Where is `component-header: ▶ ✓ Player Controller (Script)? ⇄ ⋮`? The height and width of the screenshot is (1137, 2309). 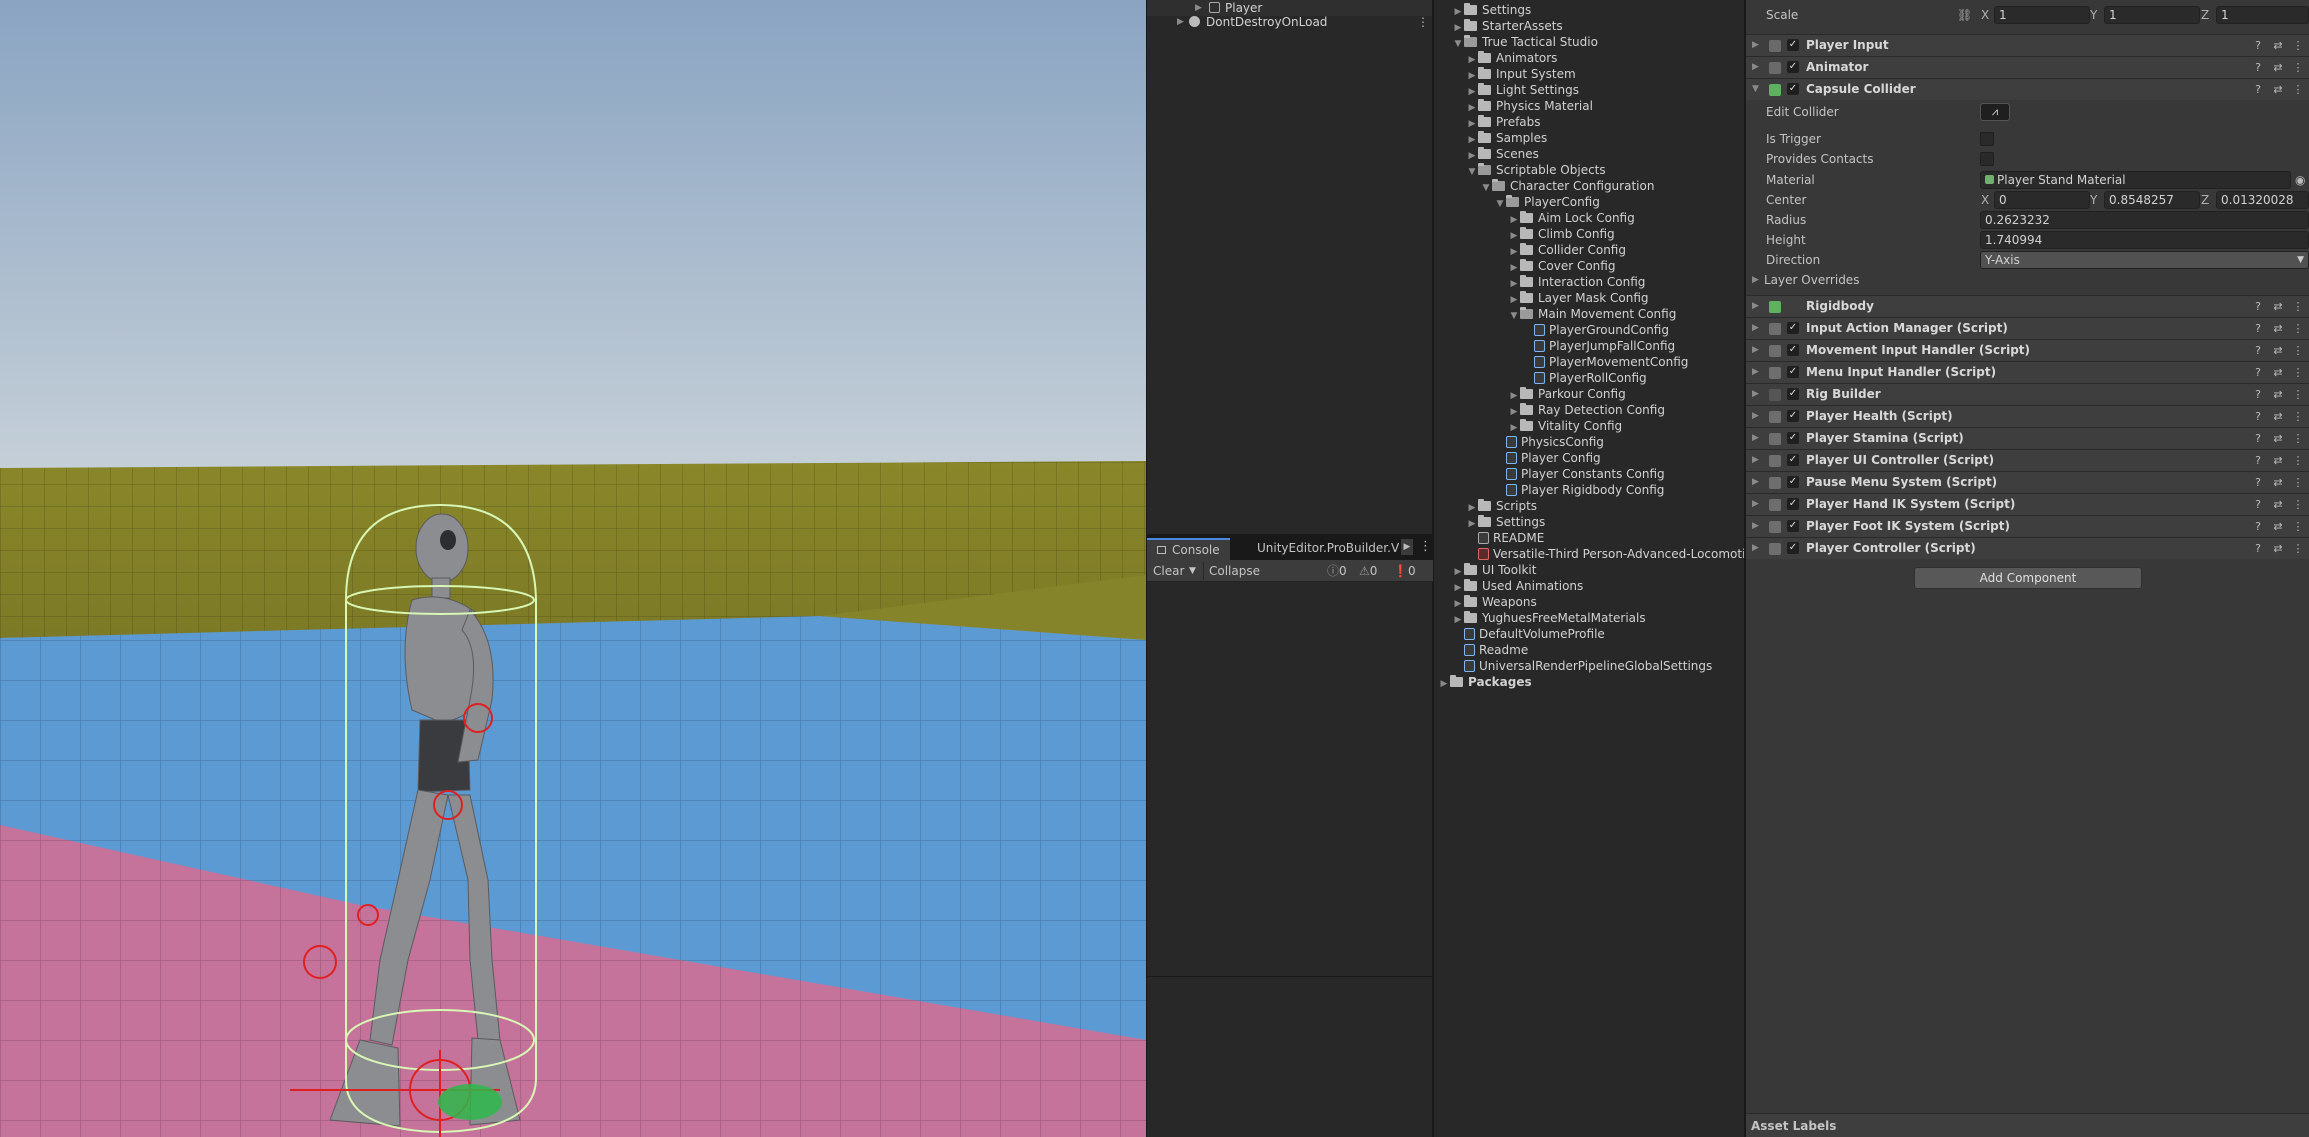 component-header: ▶ ✓ Player Controller (Script)? ⇄ ⋮ is located at coordinates (2027, 548).